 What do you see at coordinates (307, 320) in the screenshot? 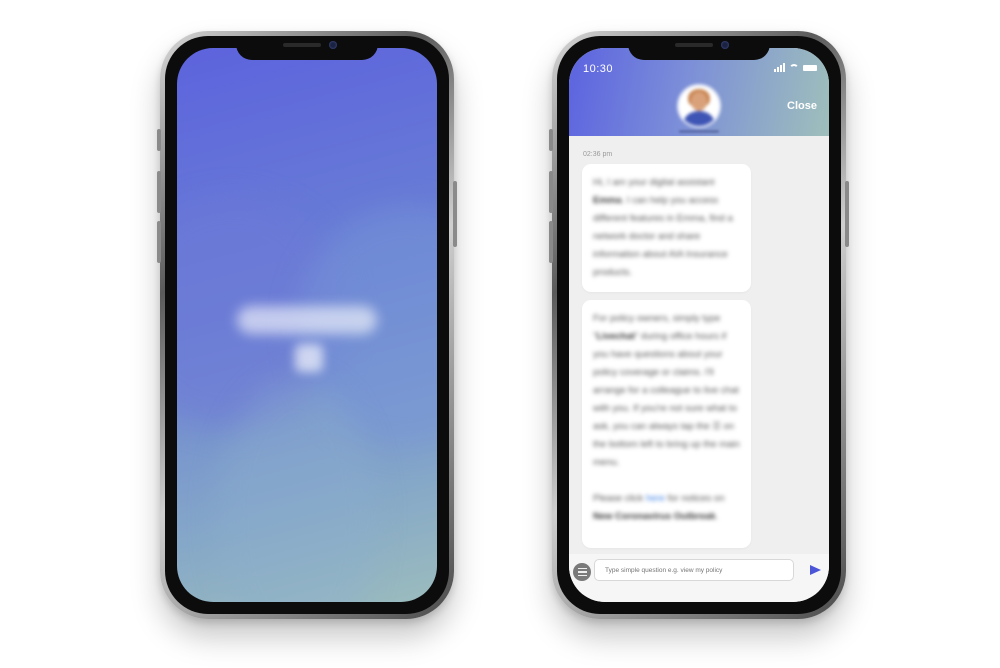
I see `splash-logo` at bounding box center [307, 320].